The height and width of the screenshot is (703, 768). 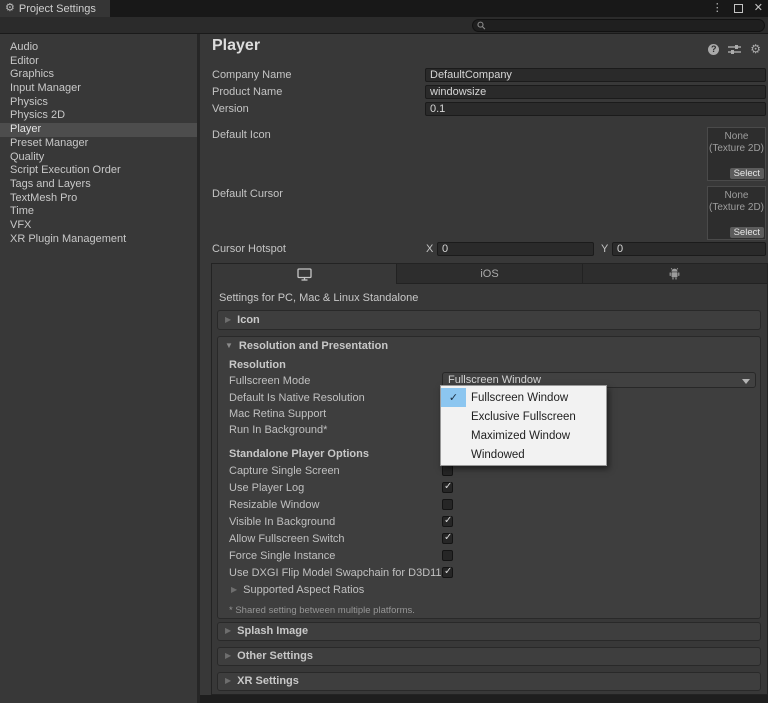 What do you see at coordinates (278, 414) in the screenshot?
I see `mac-retina-support-label: Mac Retina Support` at bounding box center [278, 414].